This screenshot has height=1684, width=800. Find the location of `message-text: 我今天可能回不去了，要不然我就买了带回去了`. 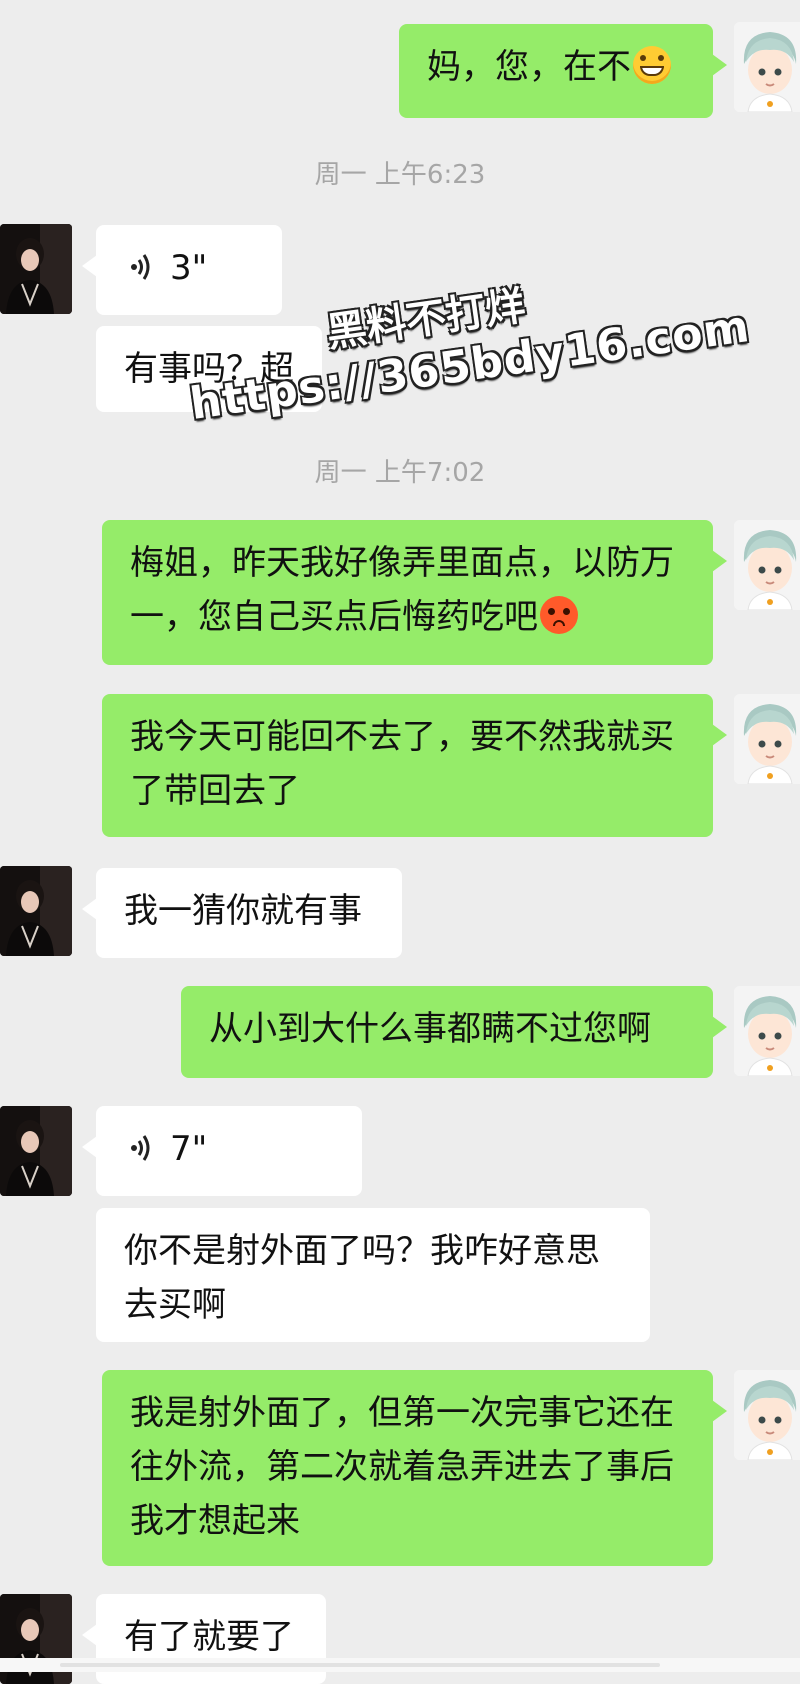

message-text: 我今天可能回不去了，要不然我就买了带回去了 is located at coordinates (402, 764).